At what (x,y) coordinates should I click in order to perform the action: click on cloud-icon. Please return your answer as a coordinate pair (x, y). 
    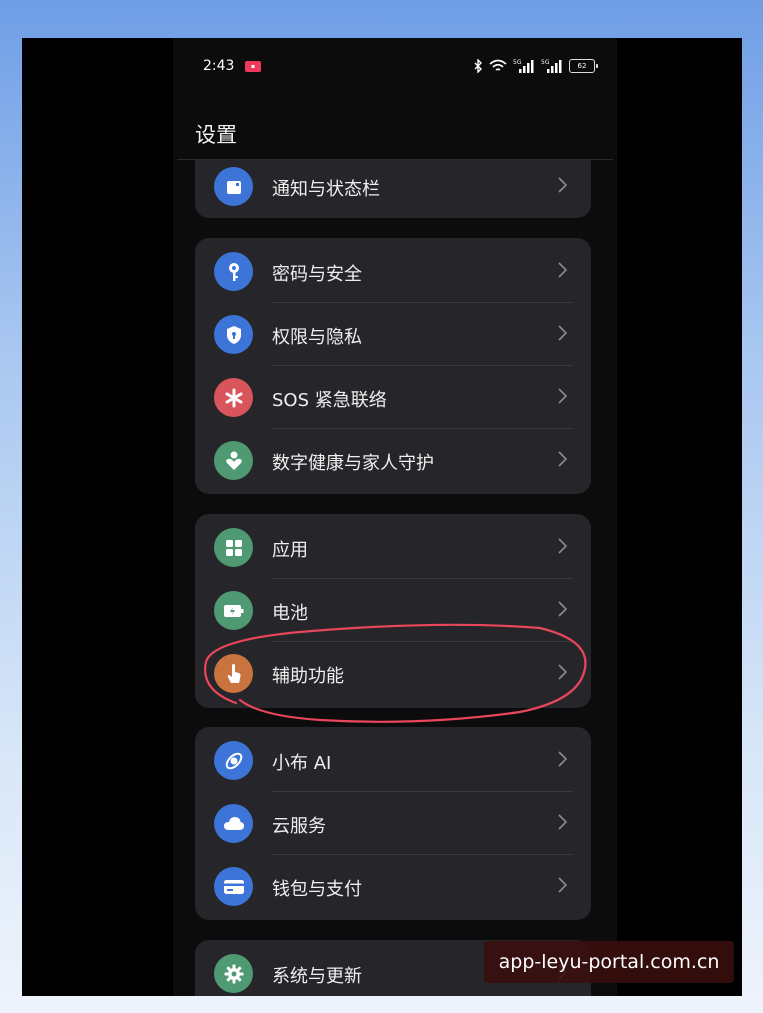
    Looking at the image, I should click on (233, 823).